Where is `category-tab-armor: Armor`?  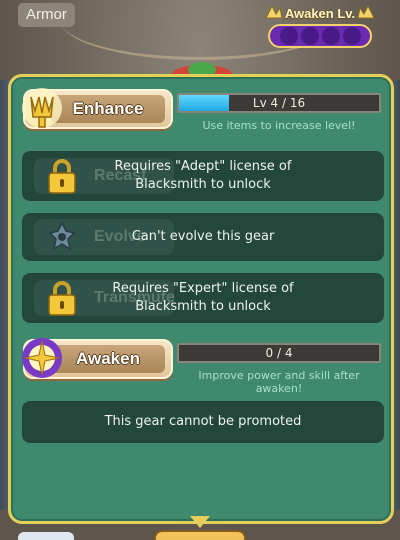
category-tab-armor: Armor is located at coordinates (46, 15).